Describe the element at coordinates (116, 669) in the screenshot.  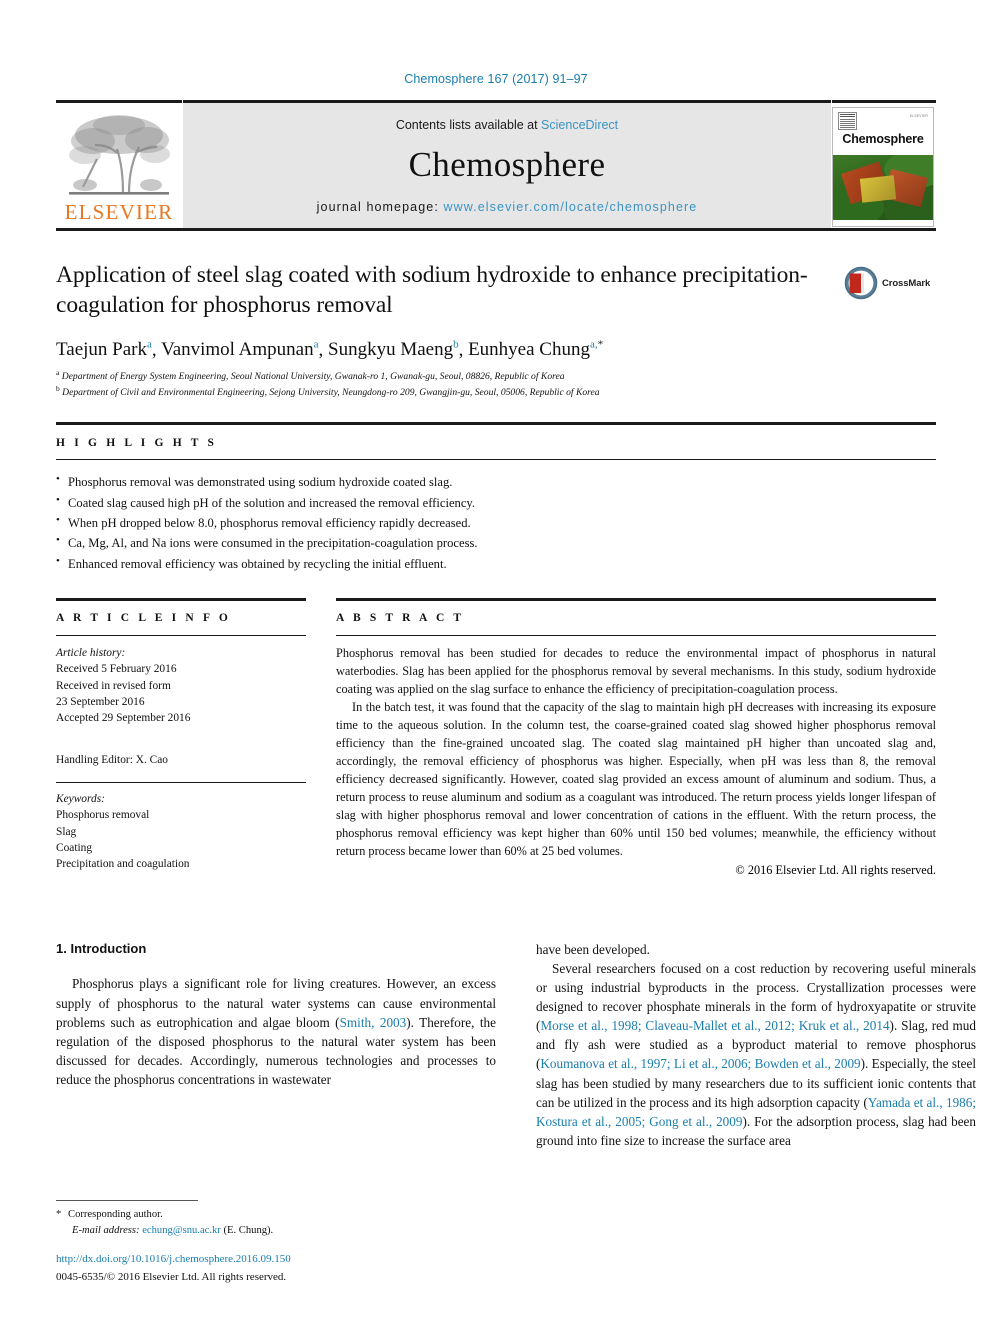
I see `history-received: Received 5 February 2016` at that location.